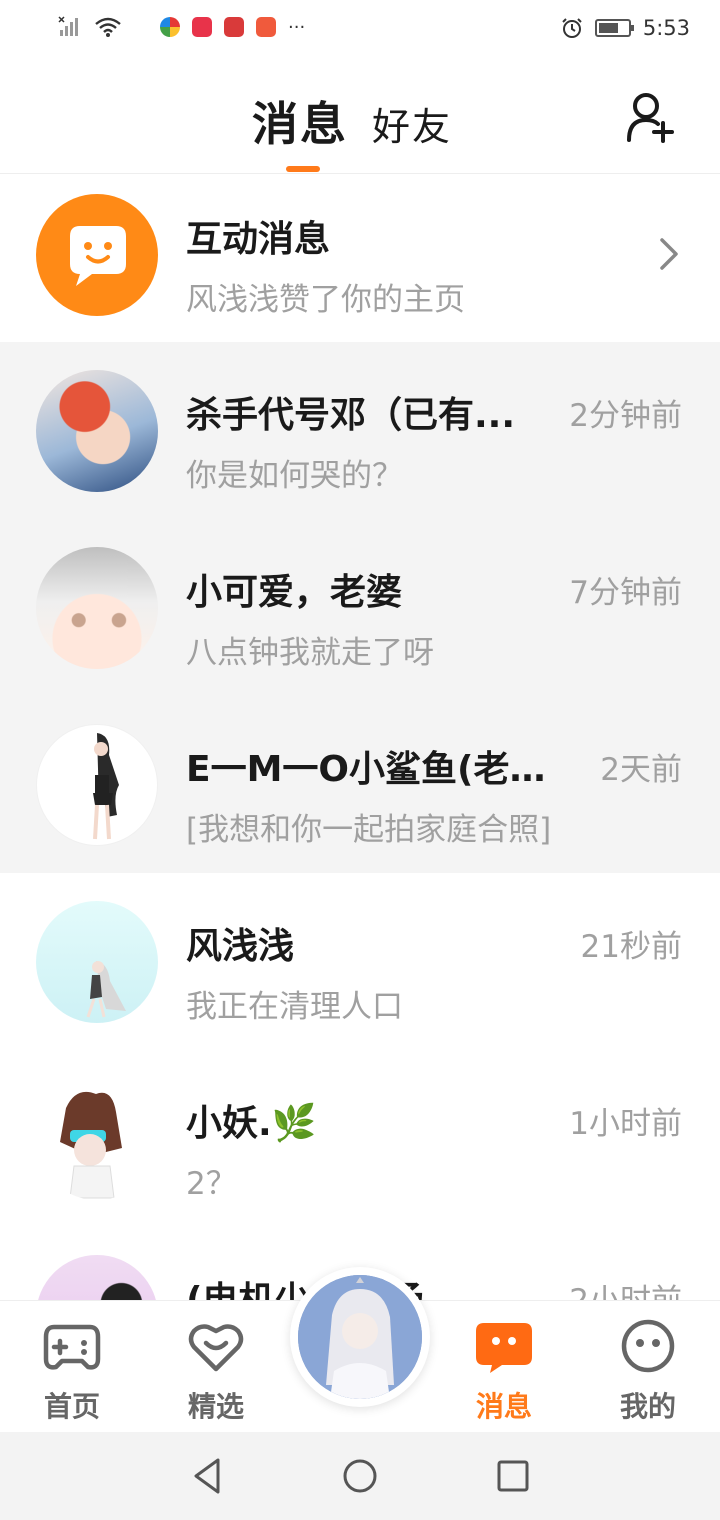  Describe the element at coordinates (68, 26) in the screenshot. I see `signal-icon` at that location.